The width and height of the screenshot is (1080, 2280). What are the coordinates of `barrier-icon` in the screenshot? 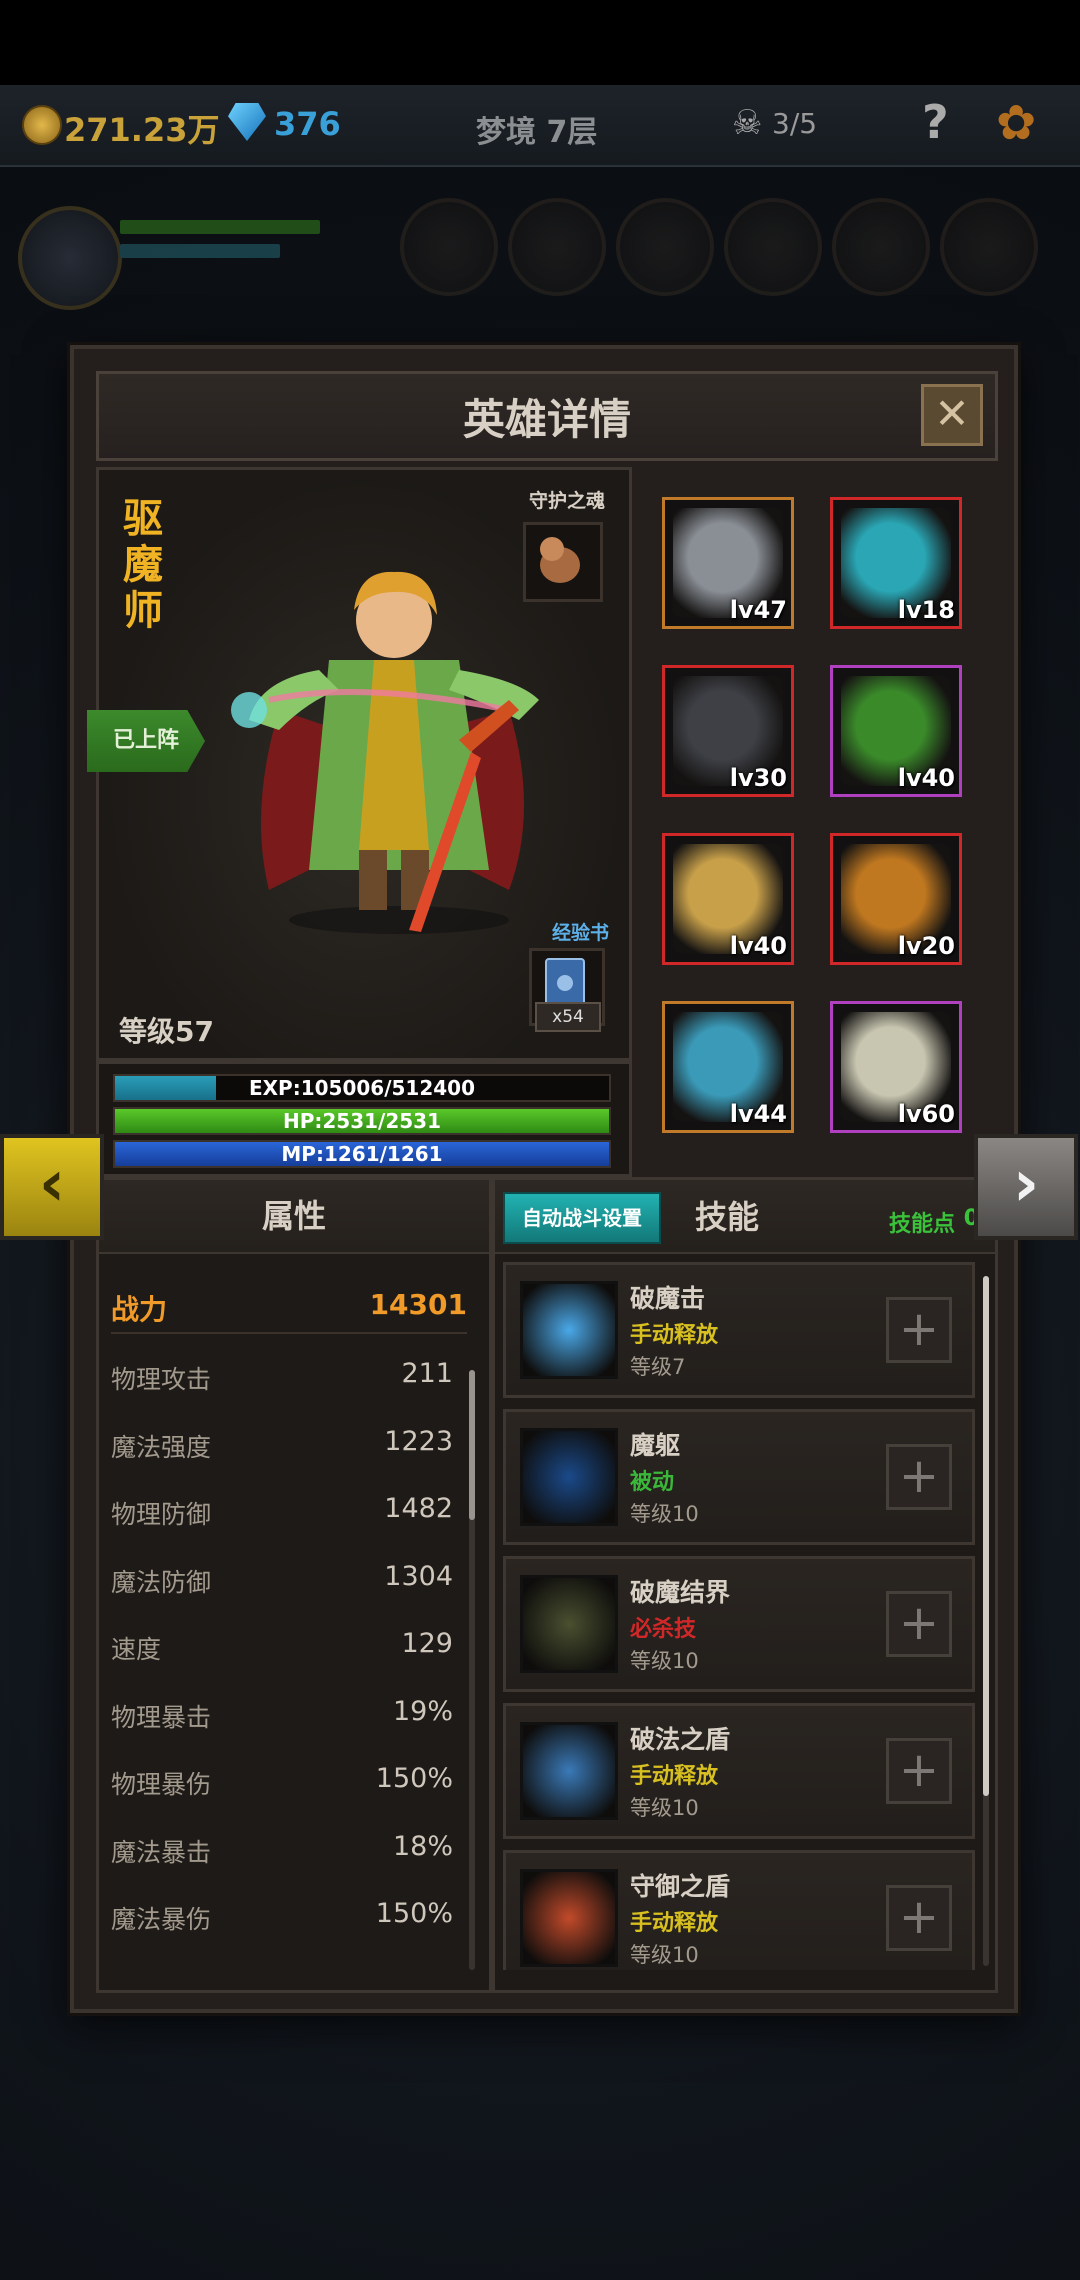 It's located at (569, 1624).